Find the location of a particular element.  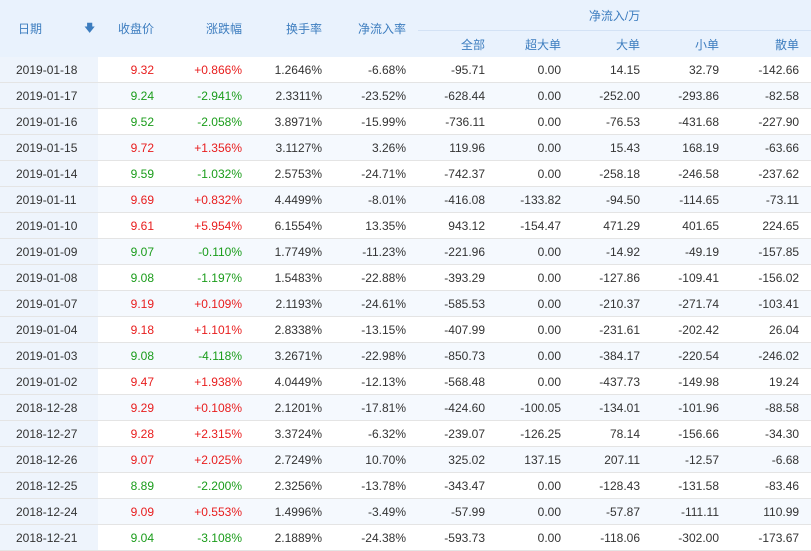

cell-turnover: 2.1193% is located at coordinates (294, 303).